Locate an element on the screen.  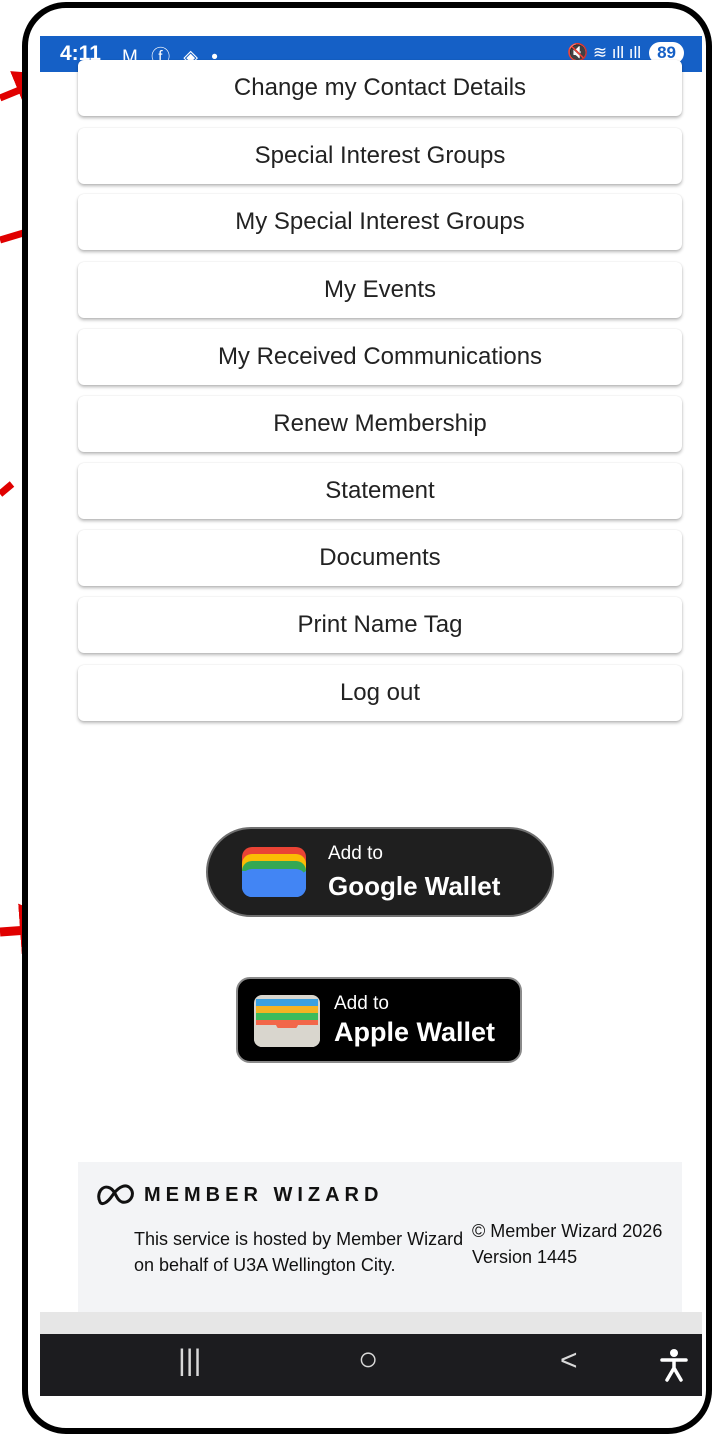
recents-icon: ||| is located at coordinates (189, 1361).